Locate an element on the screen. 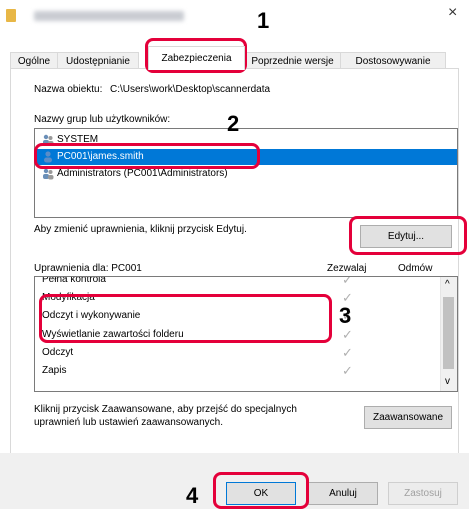  deny-column-header: Odmów is located at coordinates (415, 268).